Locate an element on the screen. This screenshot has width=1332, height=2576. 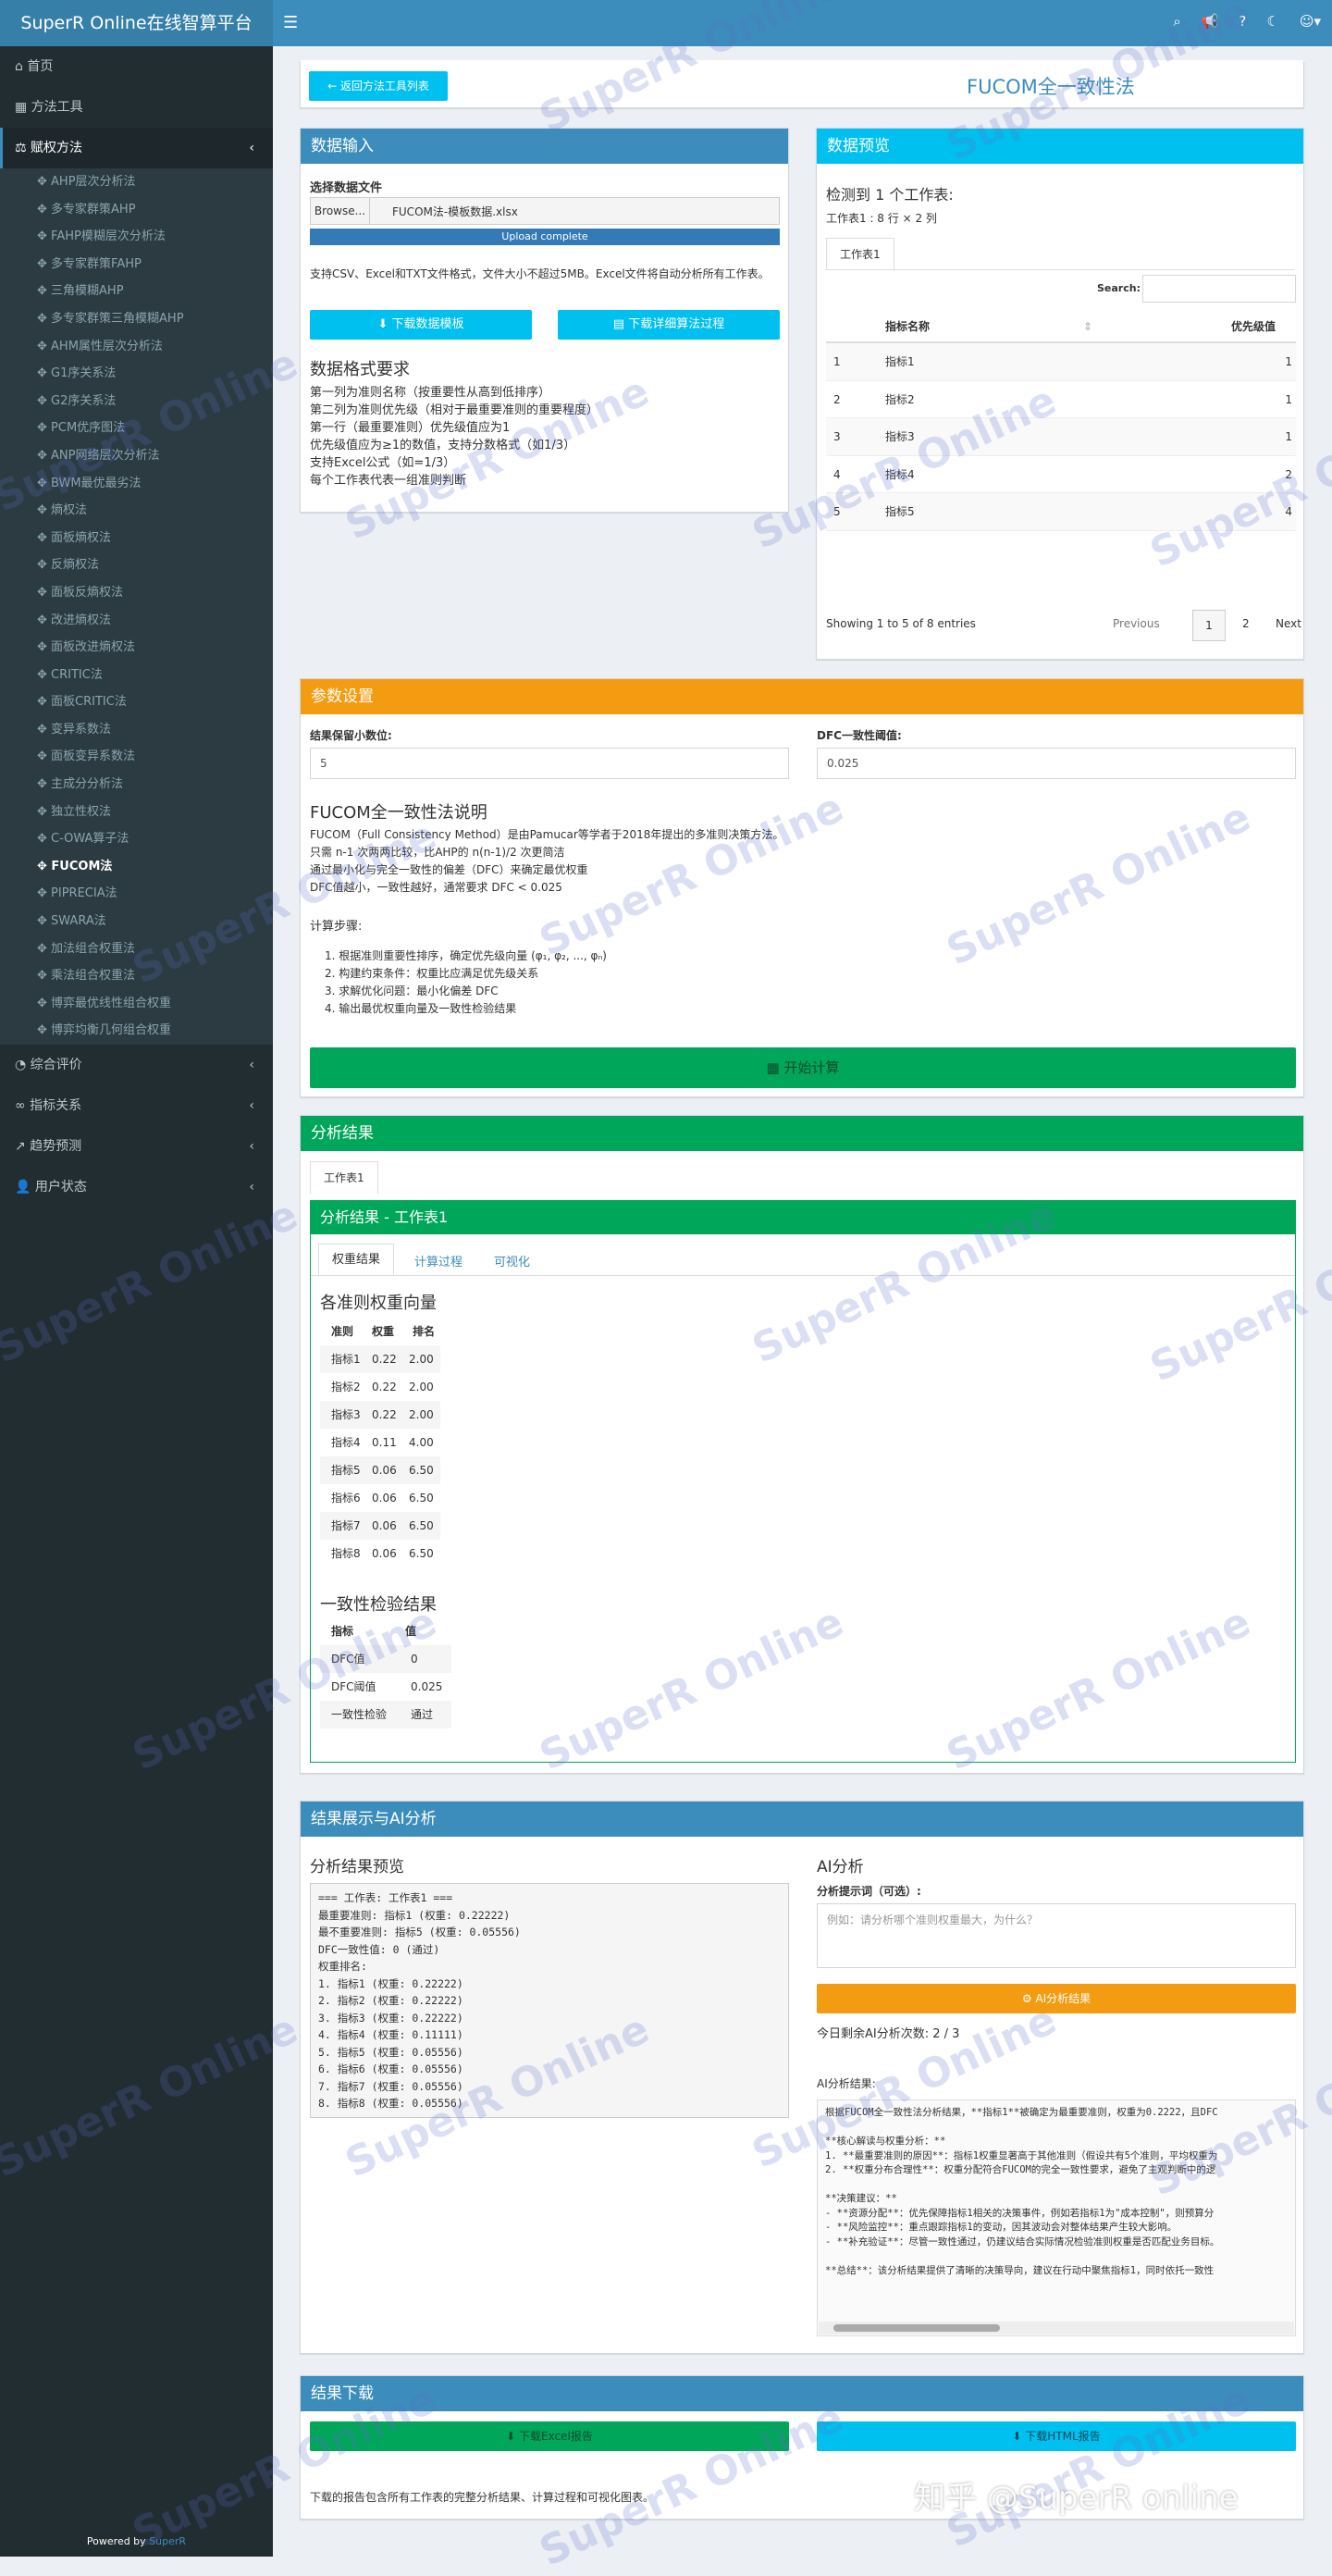
megaphone-icon: 📢 is located at coordinates (1211, 21).